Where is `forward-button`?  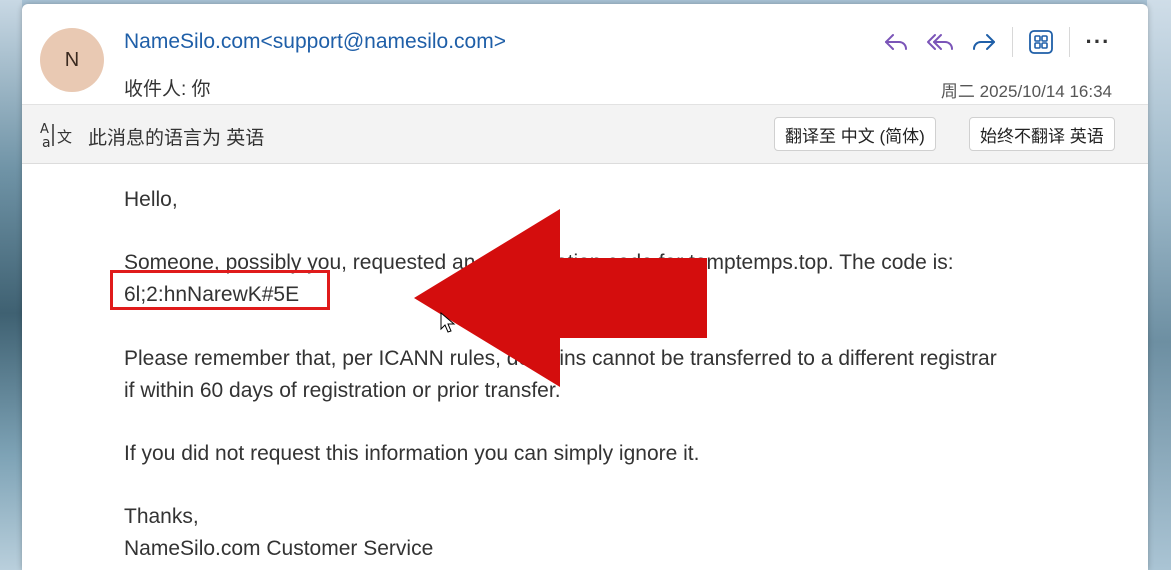
forward-button is located at coordinates (984, 42).